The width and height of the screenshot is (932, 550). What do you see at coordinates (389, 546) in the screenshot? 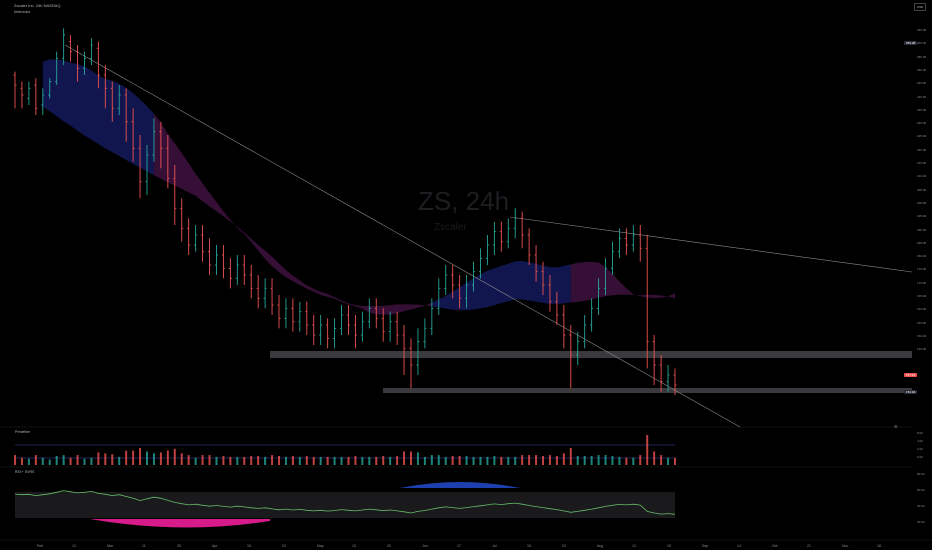
I see `date-tick: 20` at bounding box center [389, 546].